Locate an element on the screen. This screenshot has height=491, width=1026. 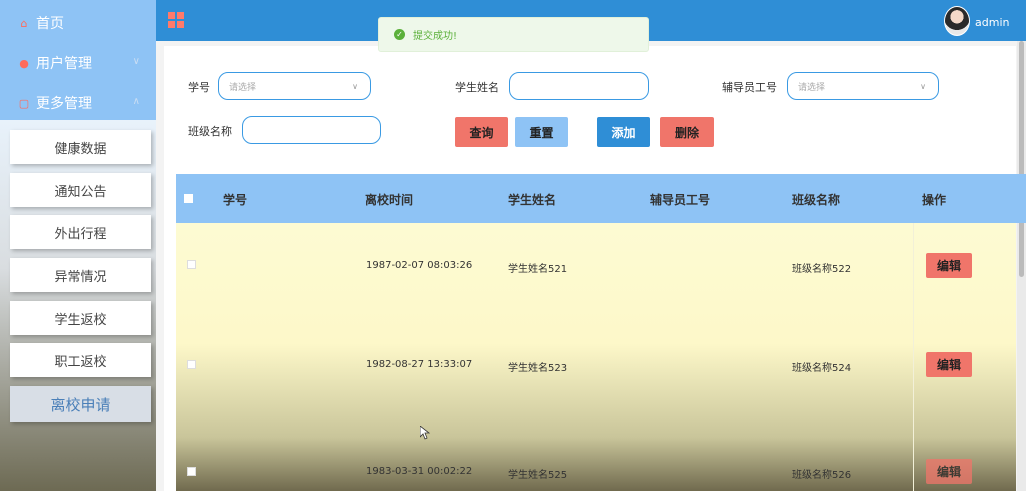
avatar is located at coordinates (957, 21).